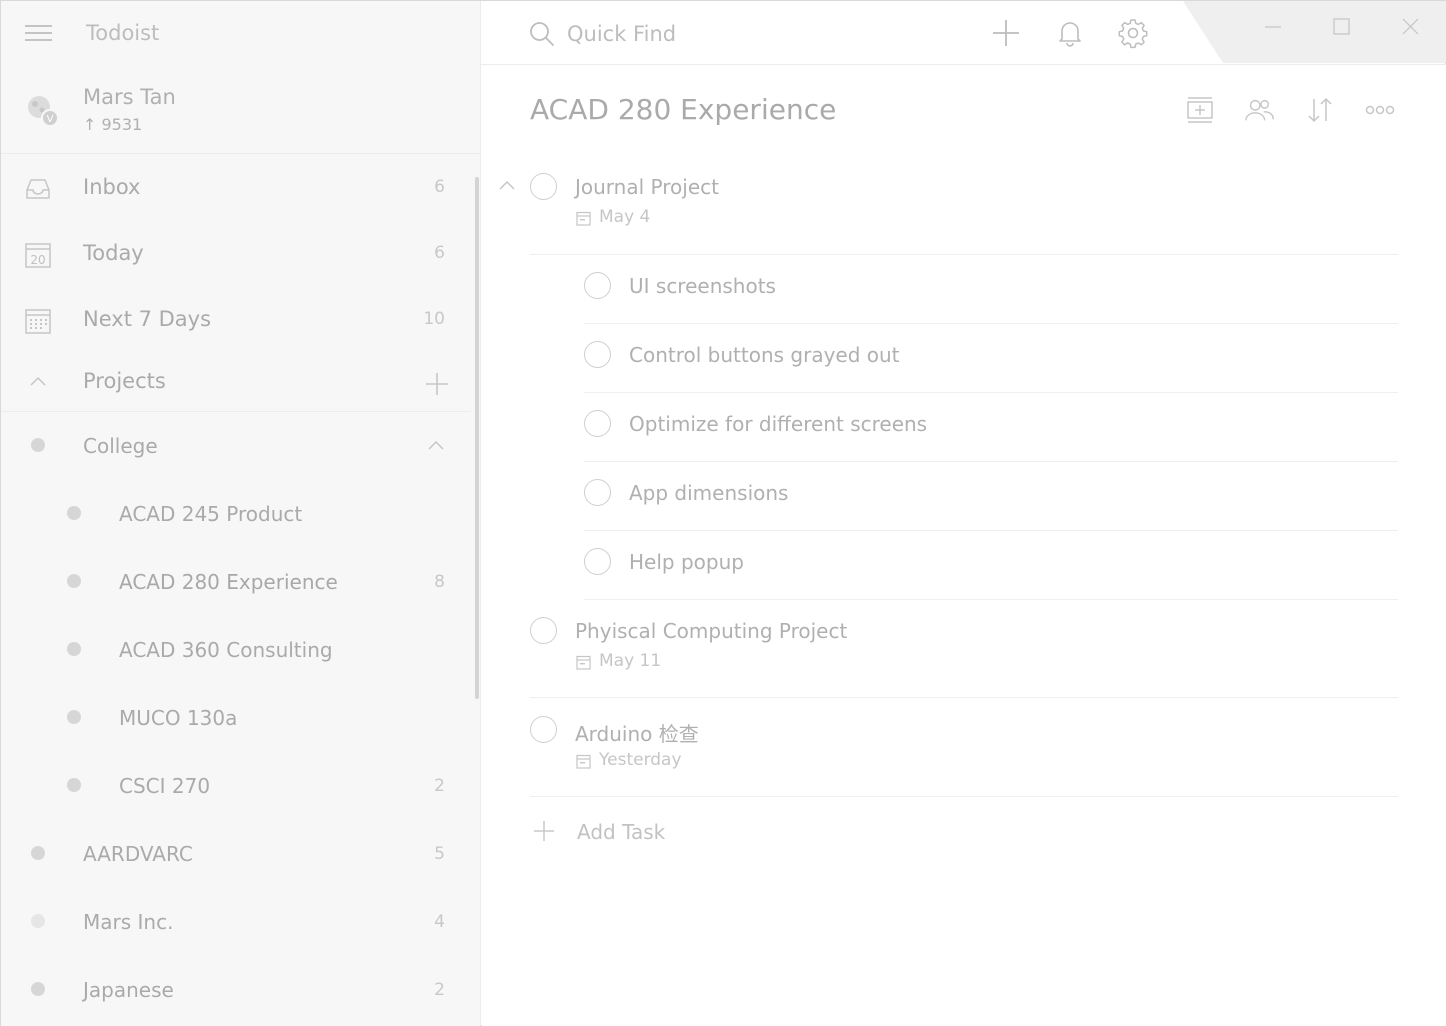 This screenshot has height=1026, width=1446. I want to click on inbox-icon, so click(38, 189).